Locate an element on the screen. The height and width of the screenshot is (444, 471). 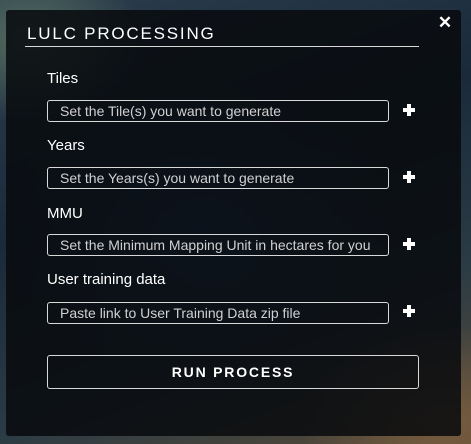
user-training-data-input is located at coordinates (218, 313).